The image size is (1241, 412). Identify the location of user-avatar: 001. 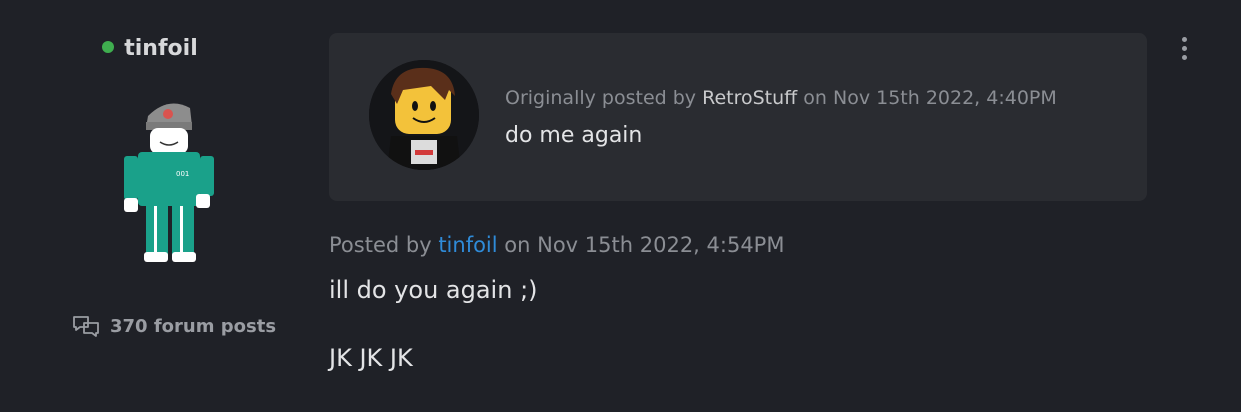
(168, 182).